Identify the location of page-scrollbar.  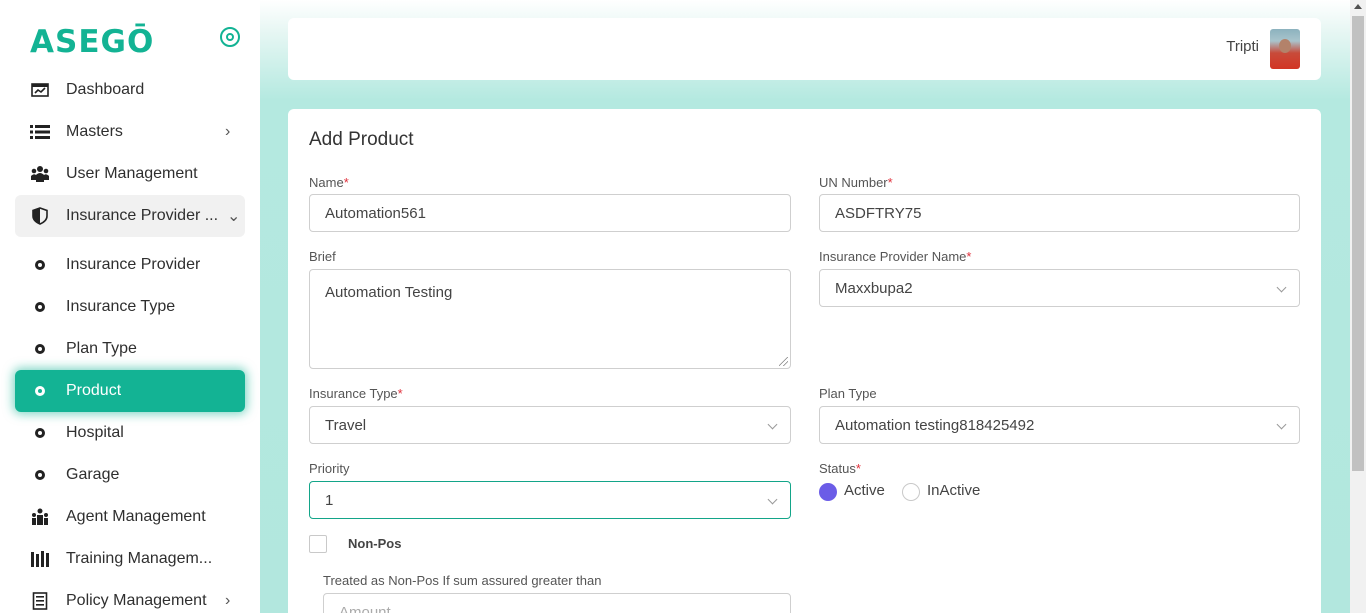
(1358, 306).